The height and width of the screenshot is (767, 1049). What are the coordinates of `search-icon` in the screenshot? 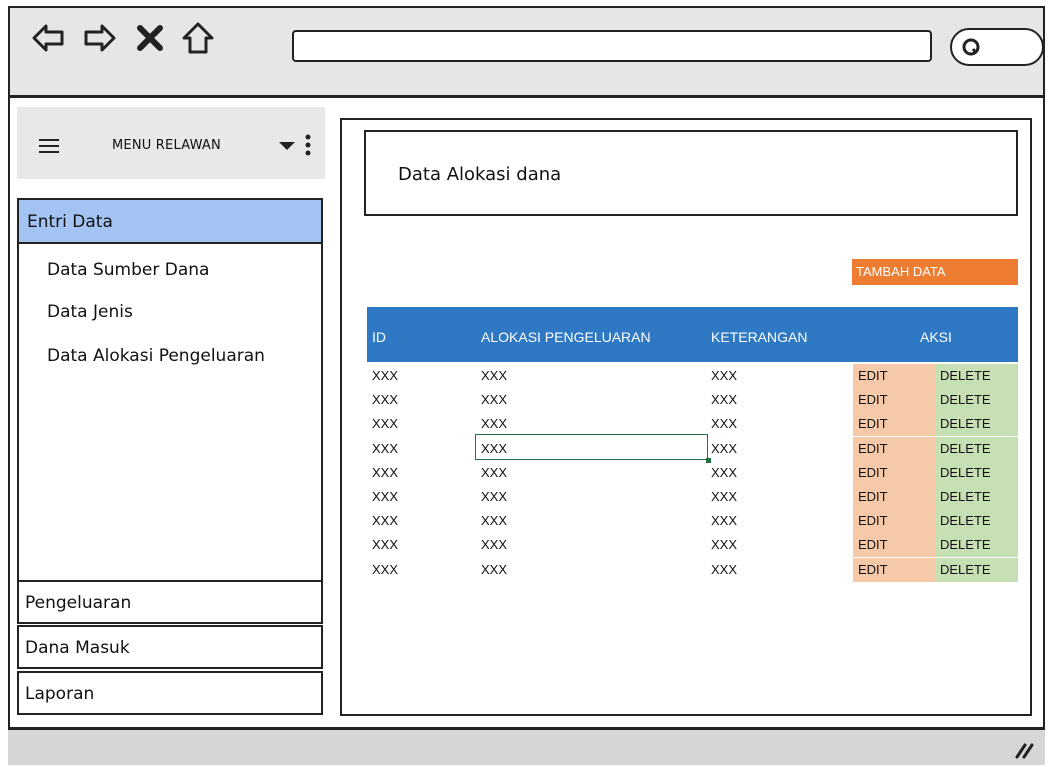 It's located at (971, 47).